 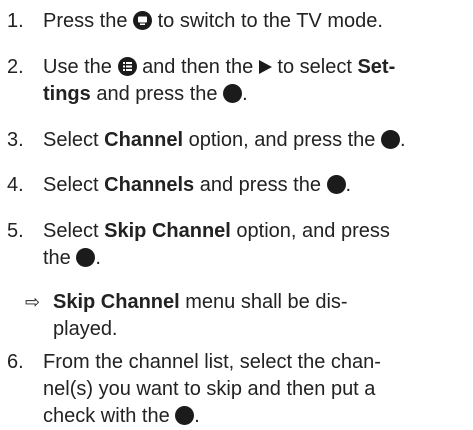 What do you see at coordinates (85, 329) in the screenshot?
I see `result-text-part: played.` at bounding box center [85, 329].